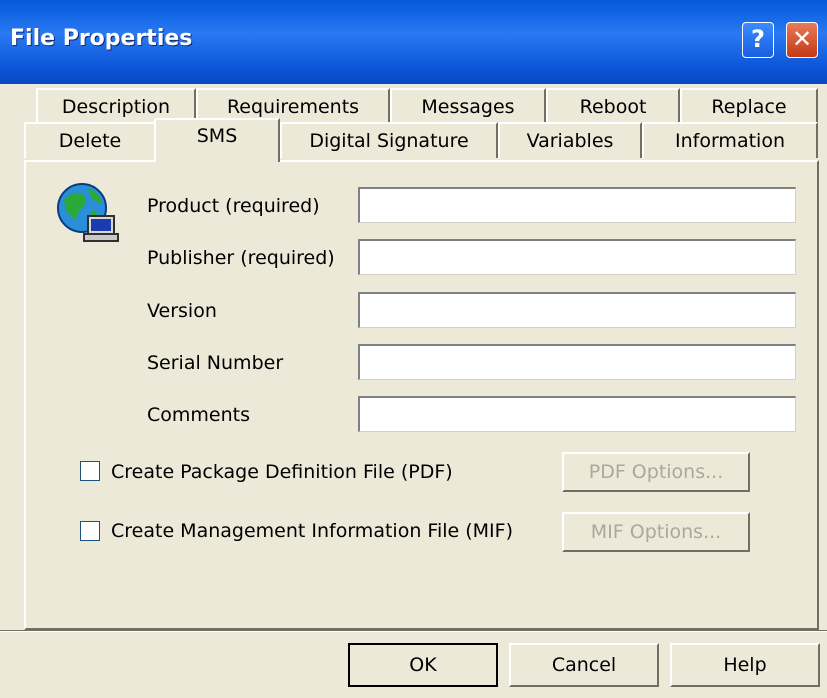 The width and height of the screenshot is (827, 698). I want to click on comments-input, so click(577, 414).